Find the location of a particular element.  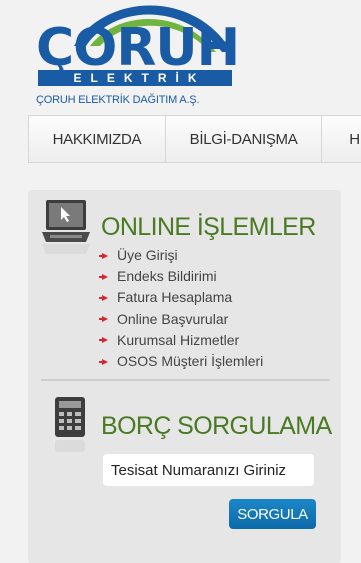

logo-subword: ELEKTRİK is located at coordinates (135, 78).